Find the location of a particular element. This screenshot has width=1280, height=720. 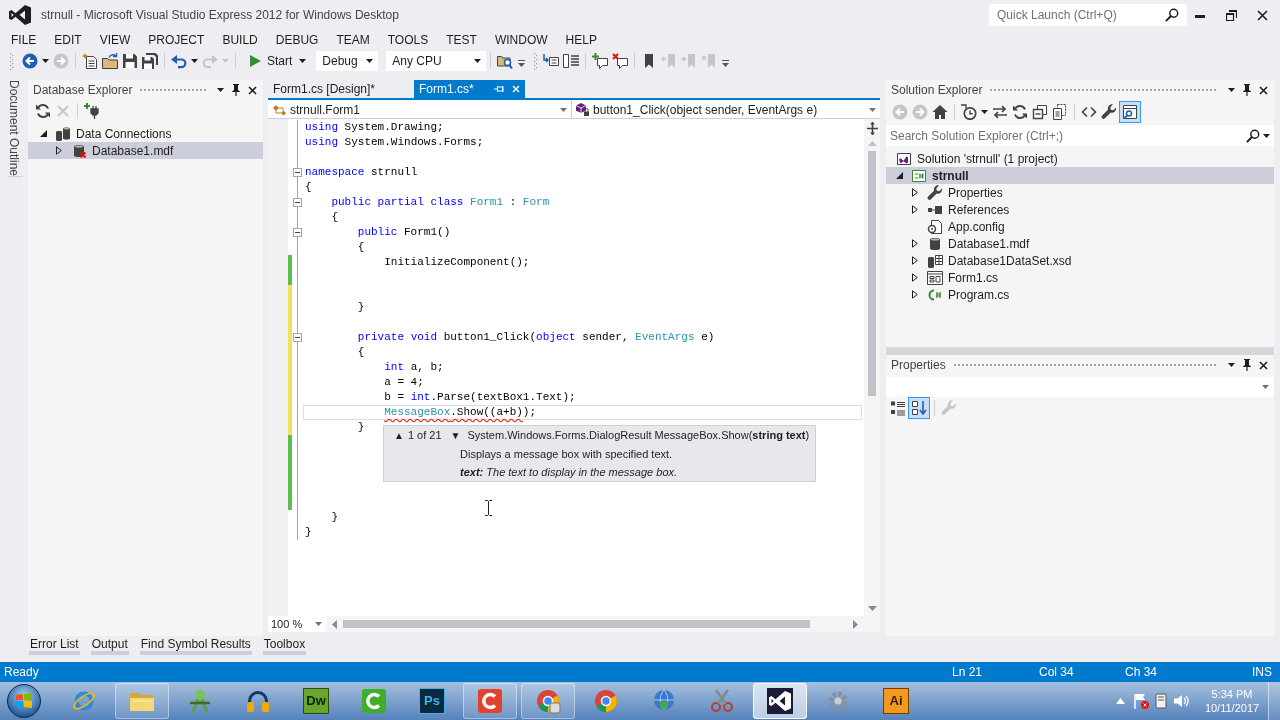

menu-item: TOOLS is located at coordinates (408, 39).